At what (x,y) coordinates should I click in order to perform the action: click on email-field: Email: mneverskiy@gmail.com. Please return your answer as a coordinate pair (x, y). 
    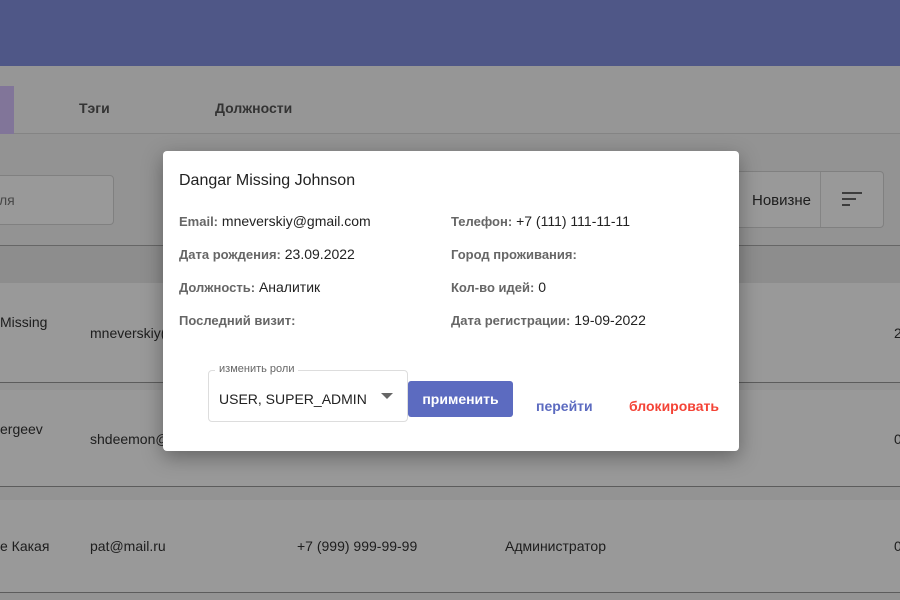
    Looking at the image, I should click on (275, 221).